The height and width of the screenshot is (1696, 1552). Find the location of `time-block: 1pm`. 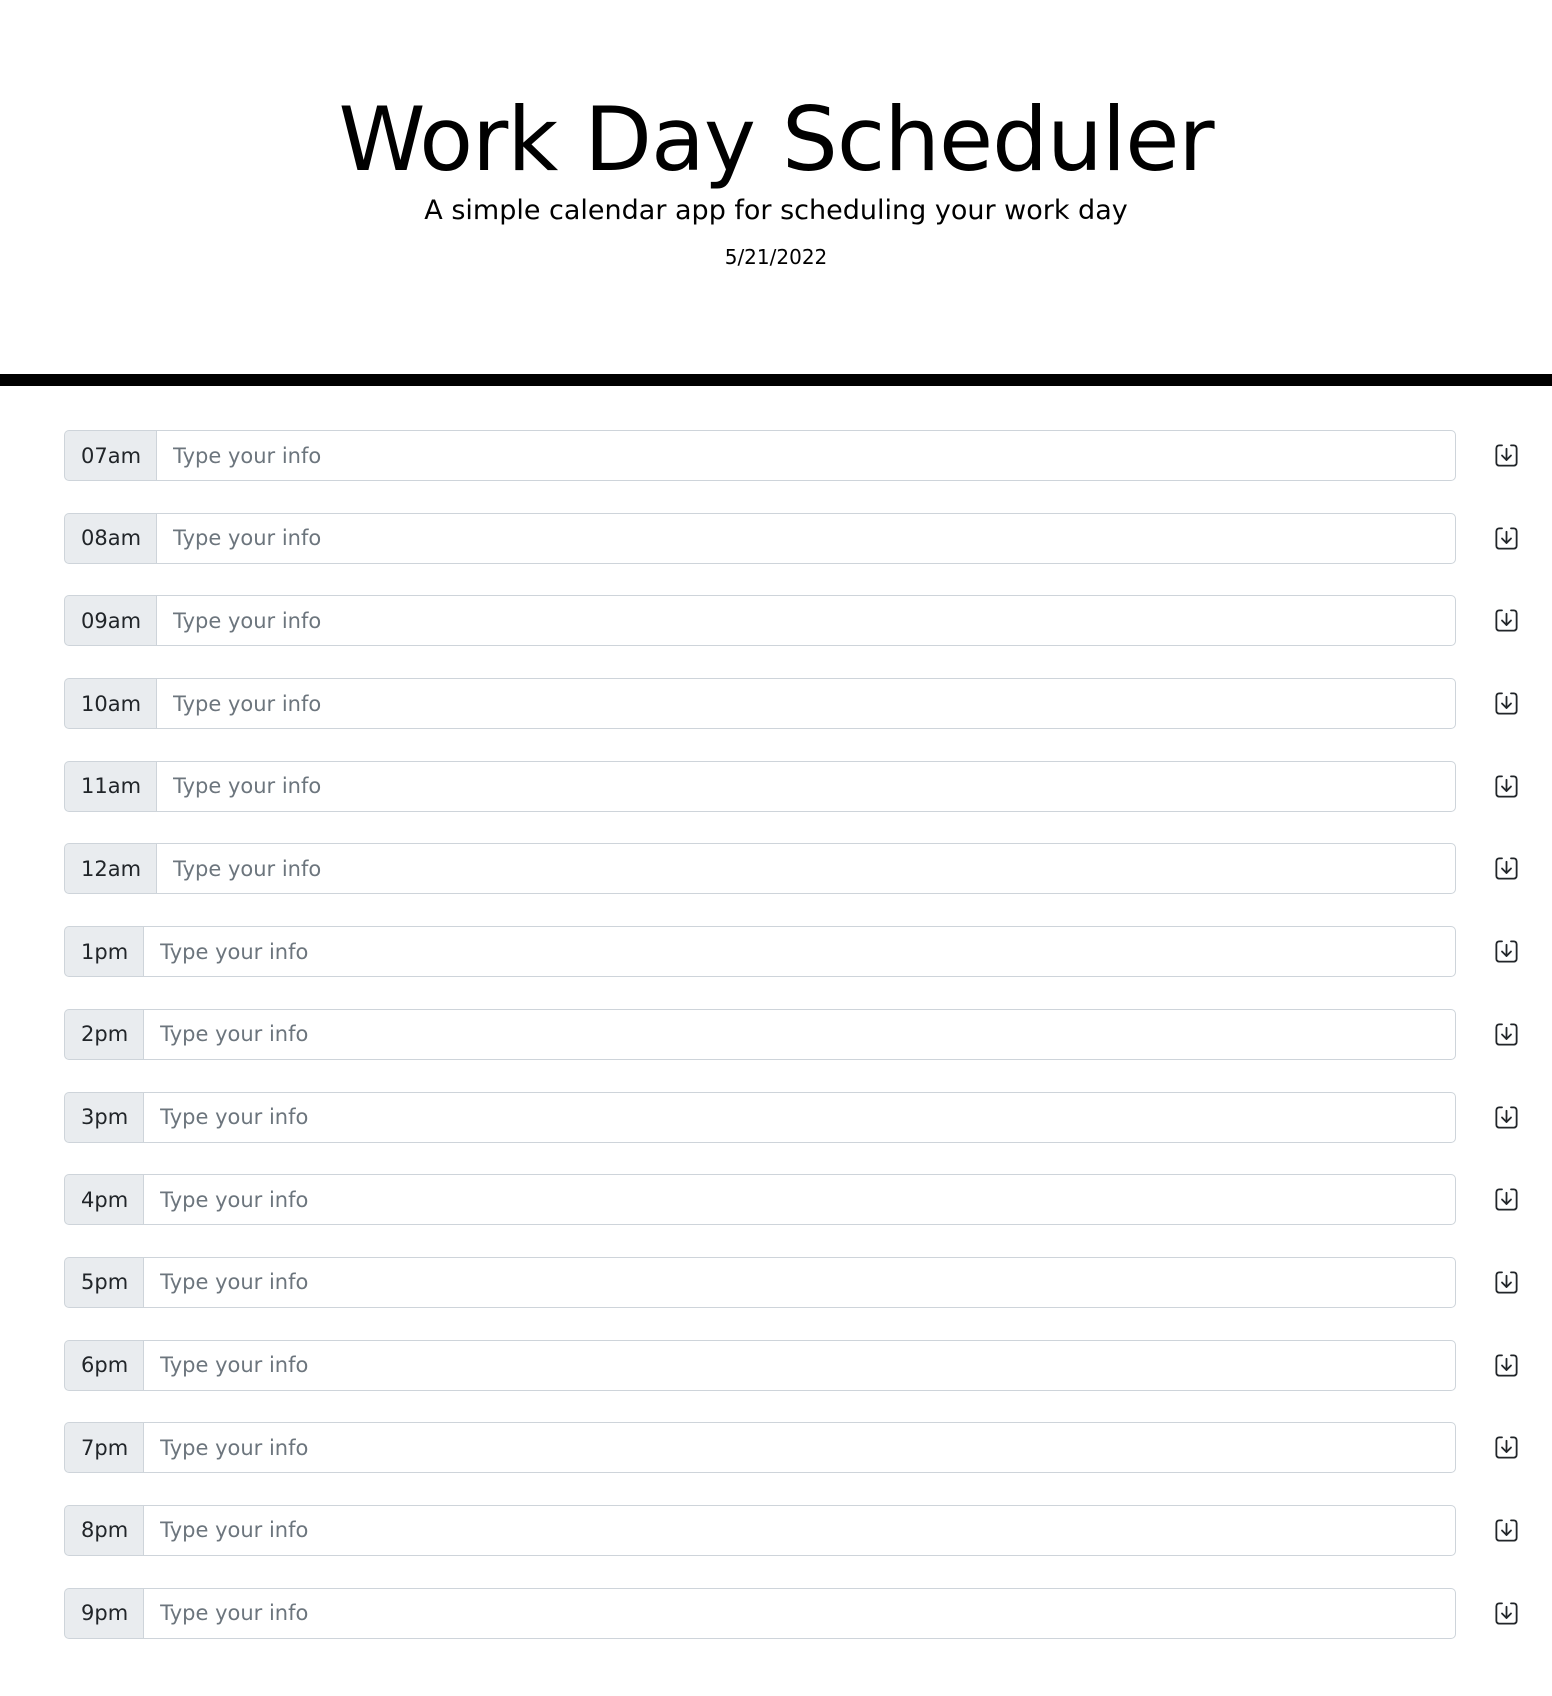

time-block: 1pm is located at coordinates (792, 952).